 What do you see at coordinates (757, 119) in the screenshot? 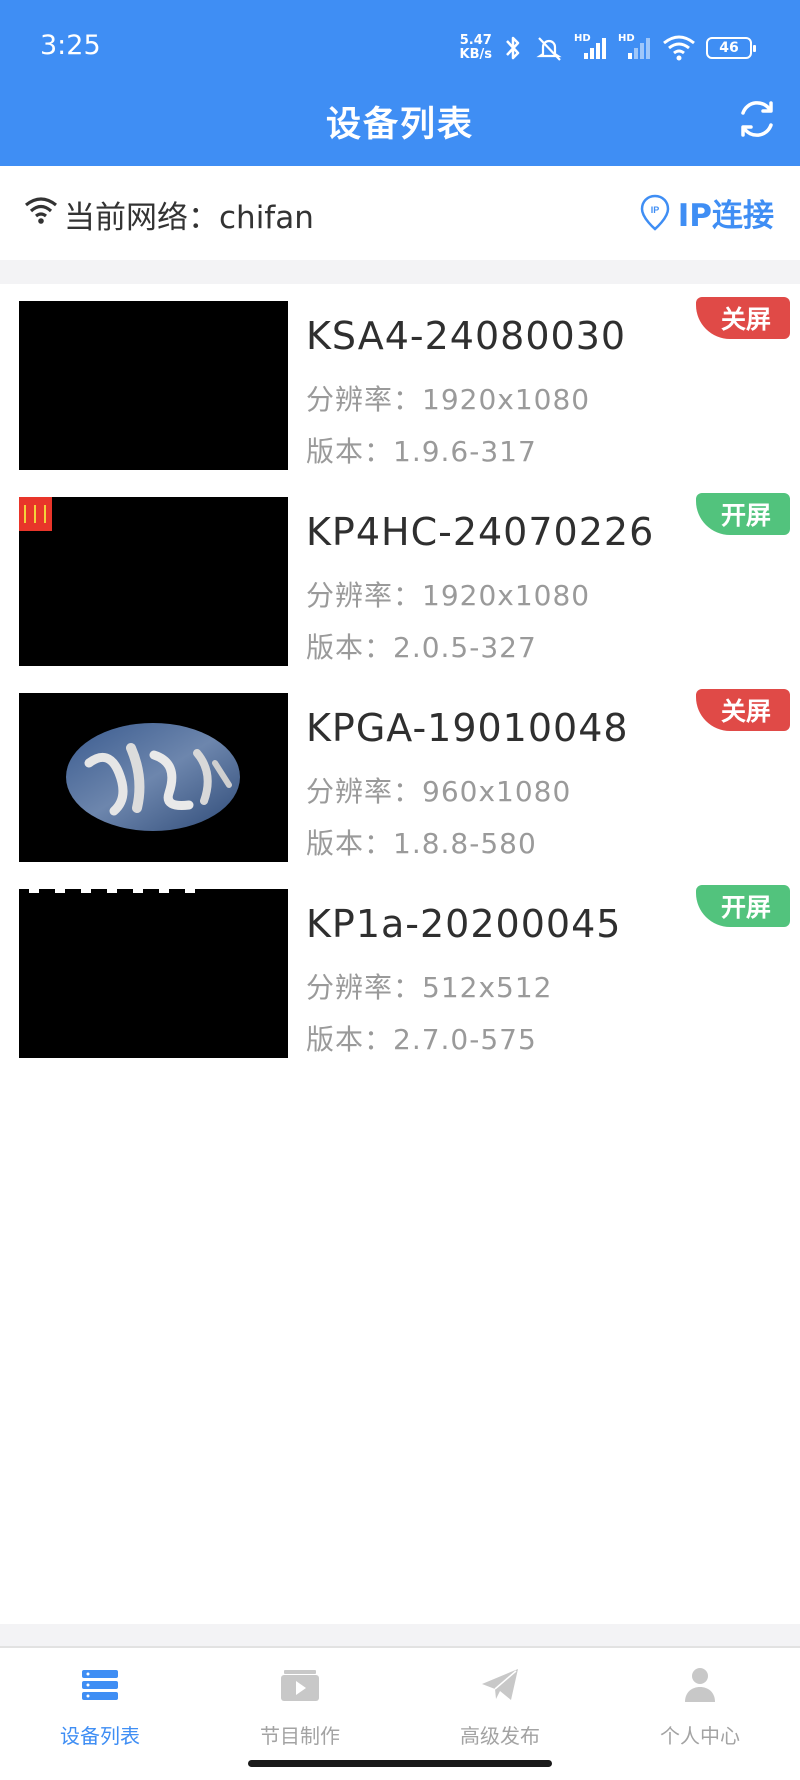
I see `refresh-icon` at bounding box center [757, 119].